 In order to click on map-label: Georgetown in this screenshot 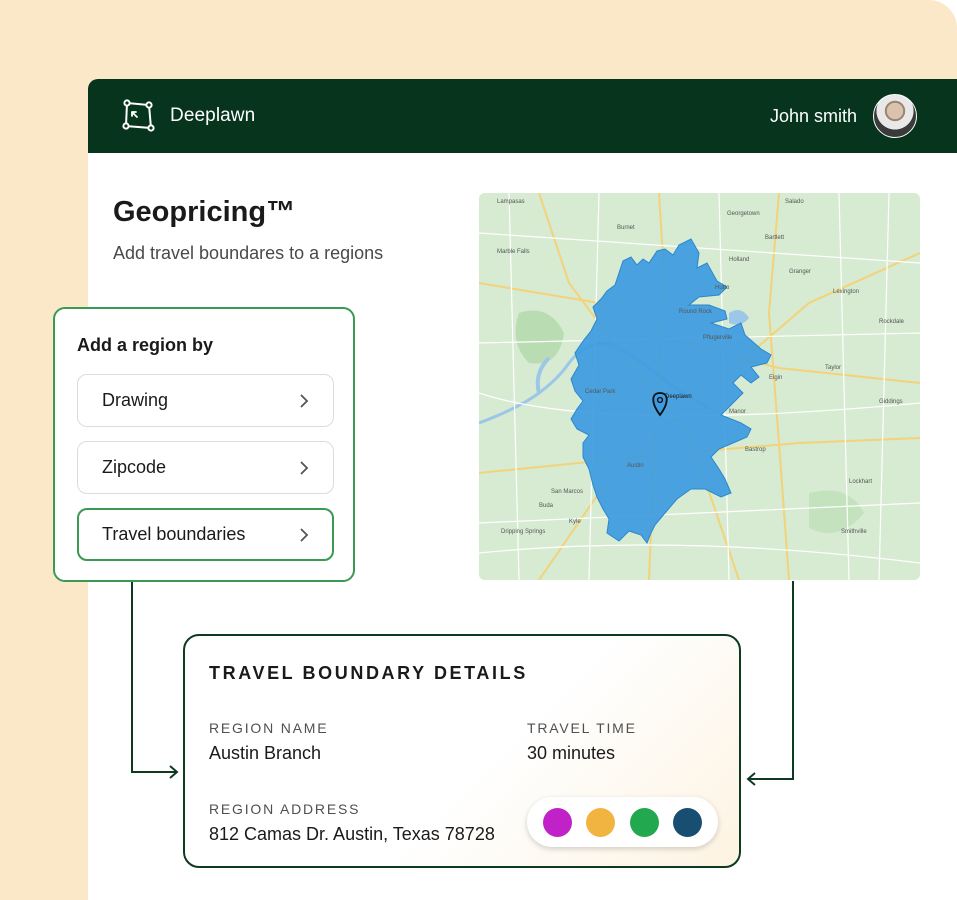, I will do `click(743, 214)`.